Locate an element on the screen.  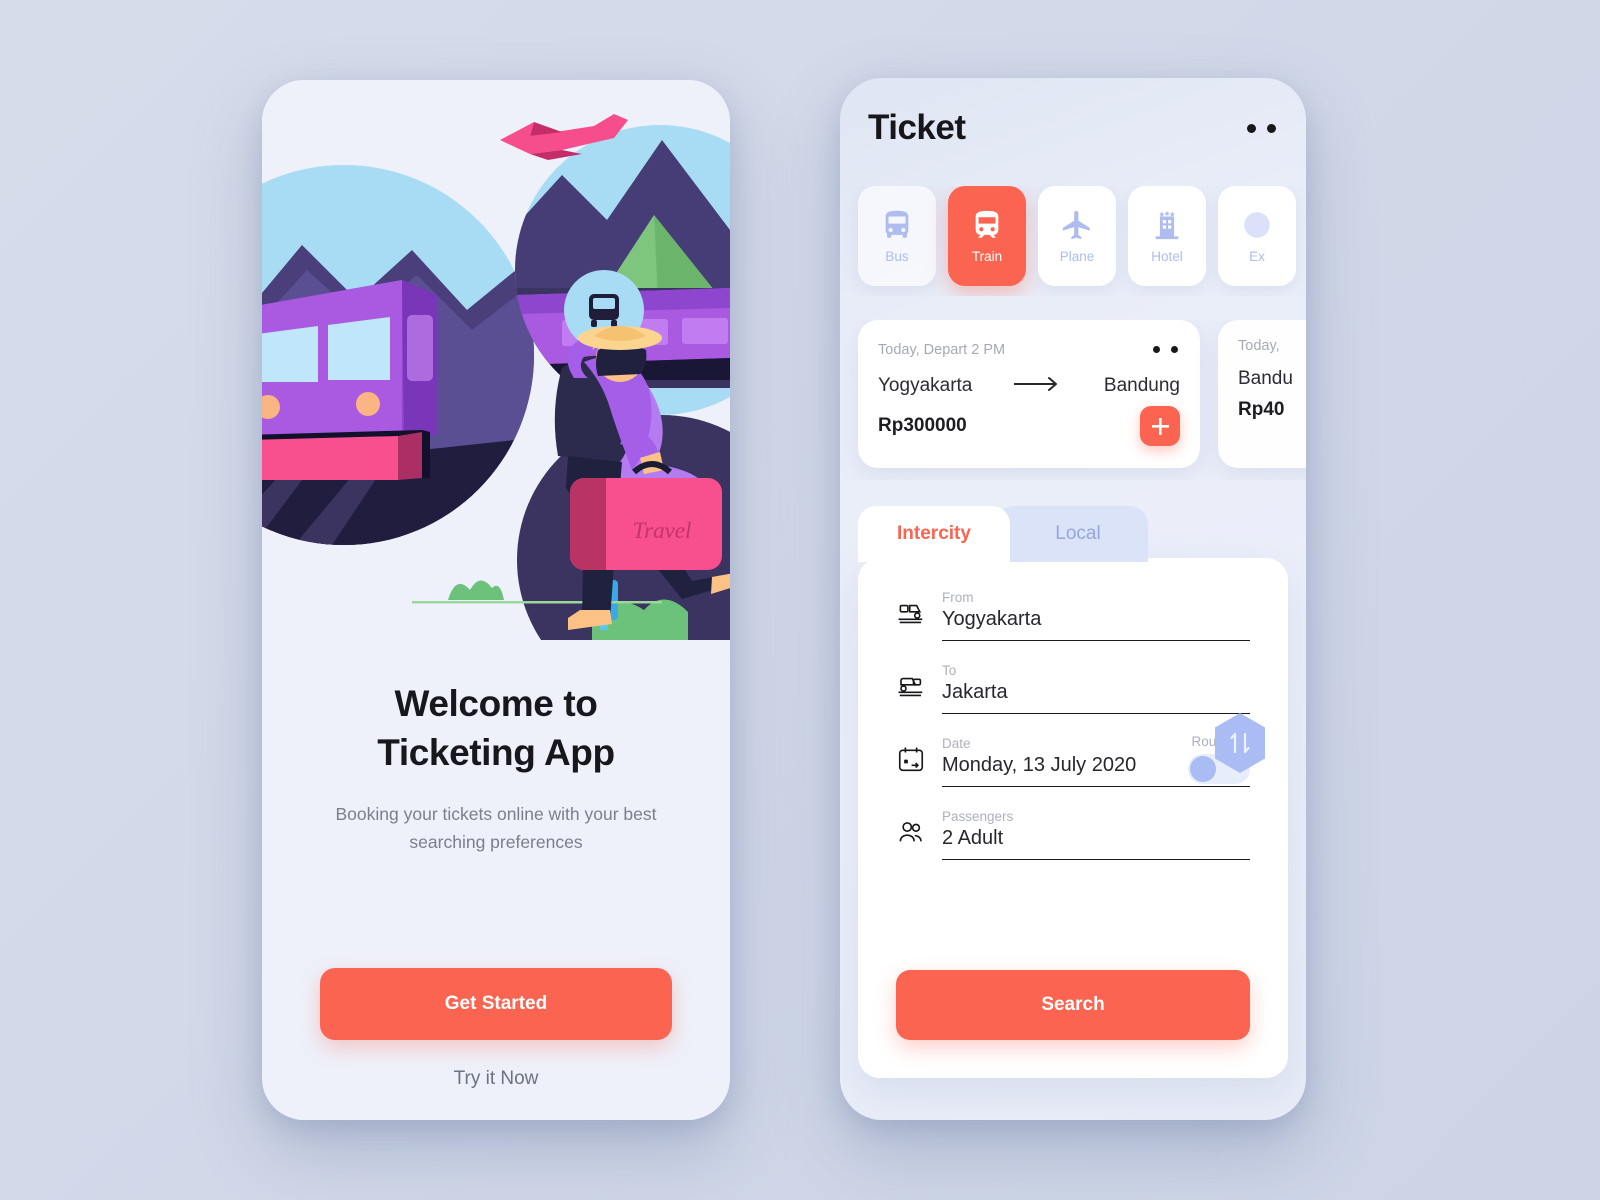
category-tab-extra: Ex is located at coordinates (1257, 236).